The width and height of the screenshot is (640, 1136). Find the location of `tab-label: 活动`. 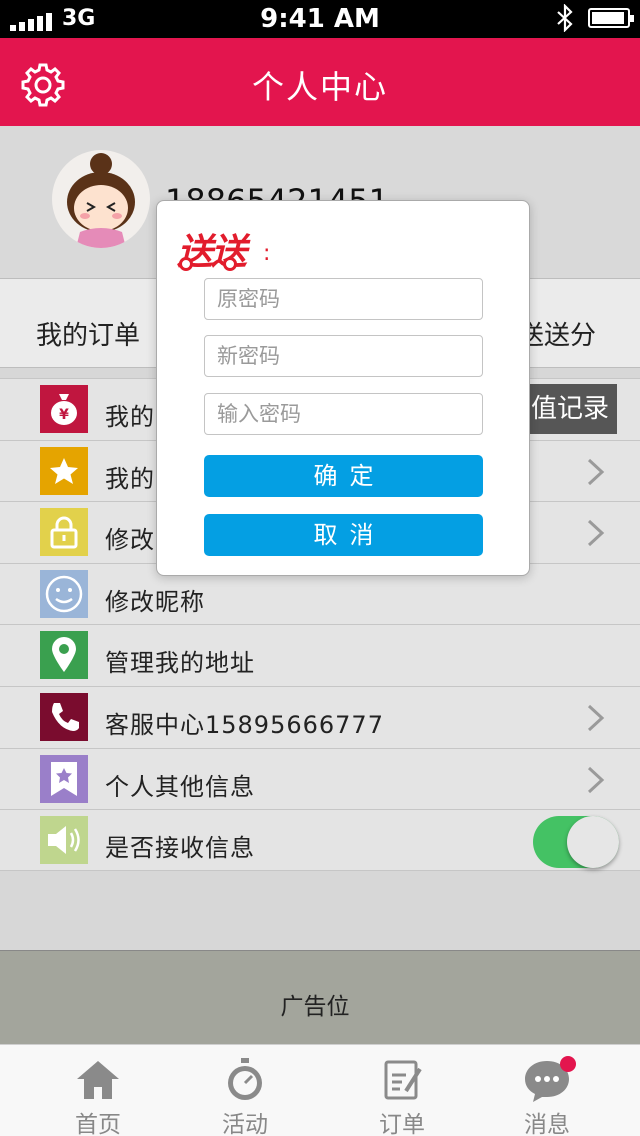

tab-label: 活动 is located at coordinates (245, 1124).